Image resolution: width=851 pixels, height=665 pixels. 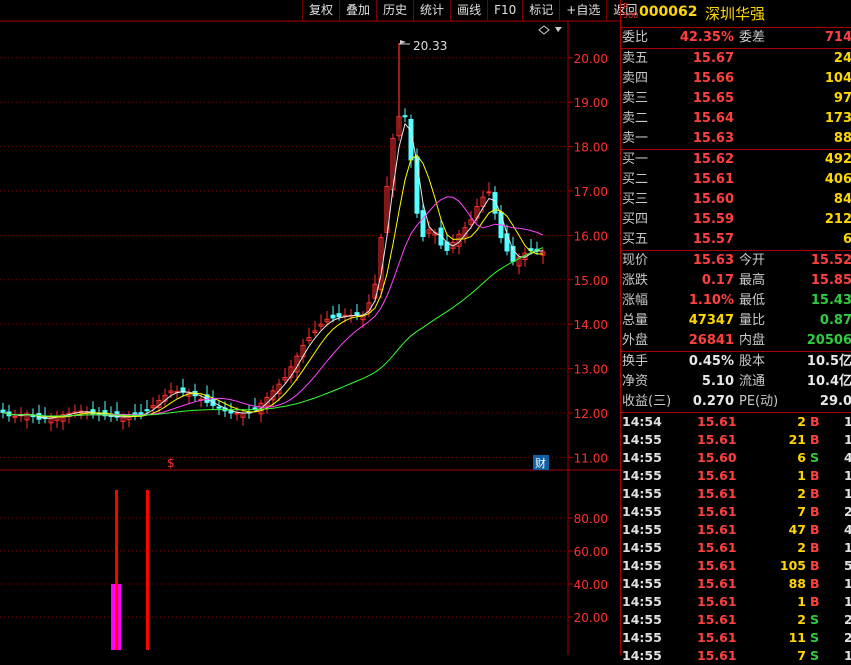 I want to click on buy-volume: 84, so click(x=842, y=199).